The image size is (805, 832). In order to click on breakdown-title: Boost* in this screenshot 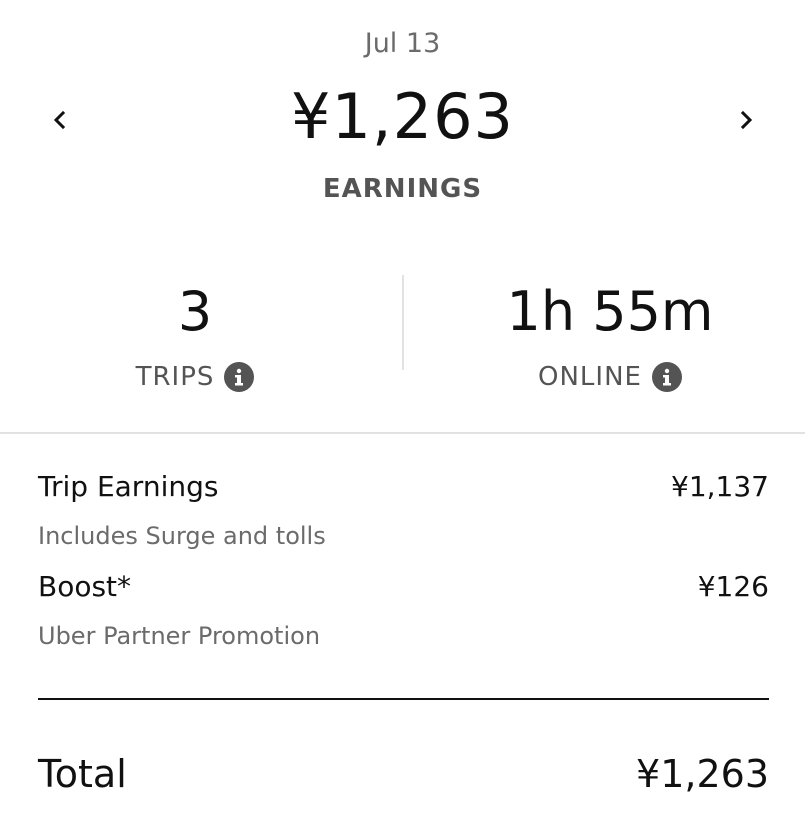, I will do `click(85, 586)`.